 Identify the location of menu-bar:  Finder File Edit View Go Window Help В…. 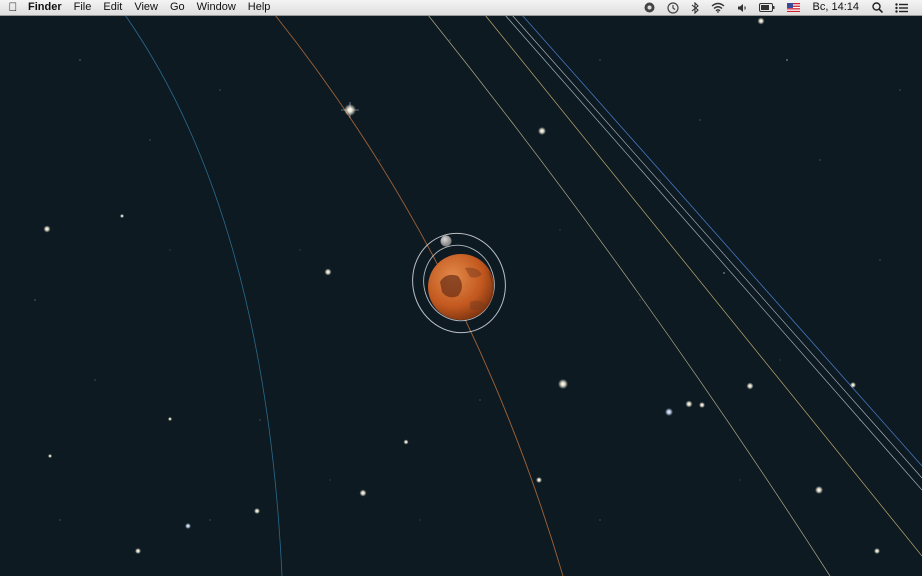
(461, 8).